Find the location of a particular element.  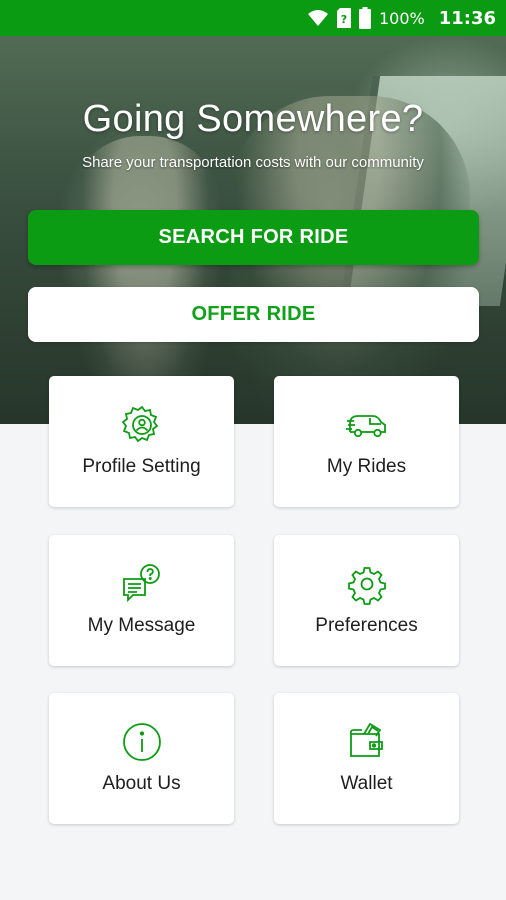

battery-percent: 100% is located at coordinates (401, 18).